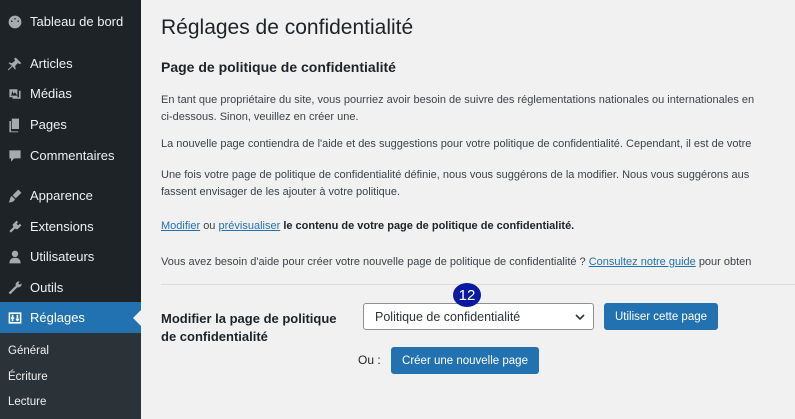  I want to click on preview-link: prévisualiser, so click(250, 226).